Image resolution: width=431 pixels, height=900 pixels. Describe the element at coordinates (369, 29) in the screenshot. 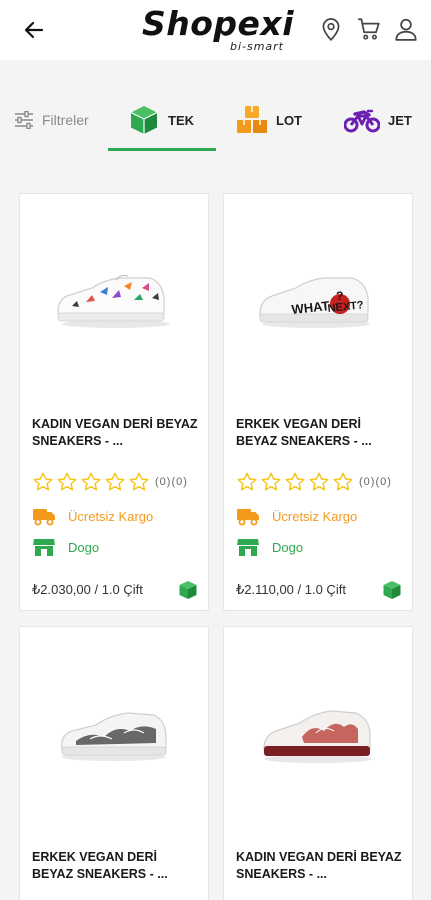

I see `cart-icon` at that location.